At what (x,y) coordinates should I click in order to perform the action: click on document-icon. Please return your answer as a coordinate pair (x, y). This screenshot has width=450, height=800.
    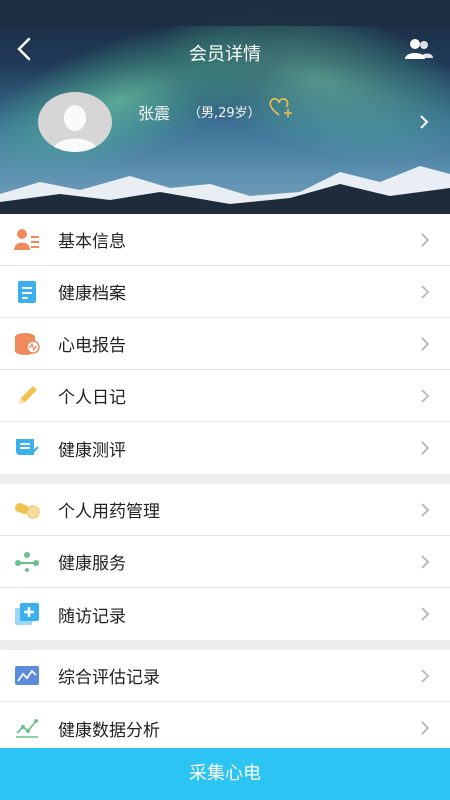
    Looking at the image, I should click on (27, 292).